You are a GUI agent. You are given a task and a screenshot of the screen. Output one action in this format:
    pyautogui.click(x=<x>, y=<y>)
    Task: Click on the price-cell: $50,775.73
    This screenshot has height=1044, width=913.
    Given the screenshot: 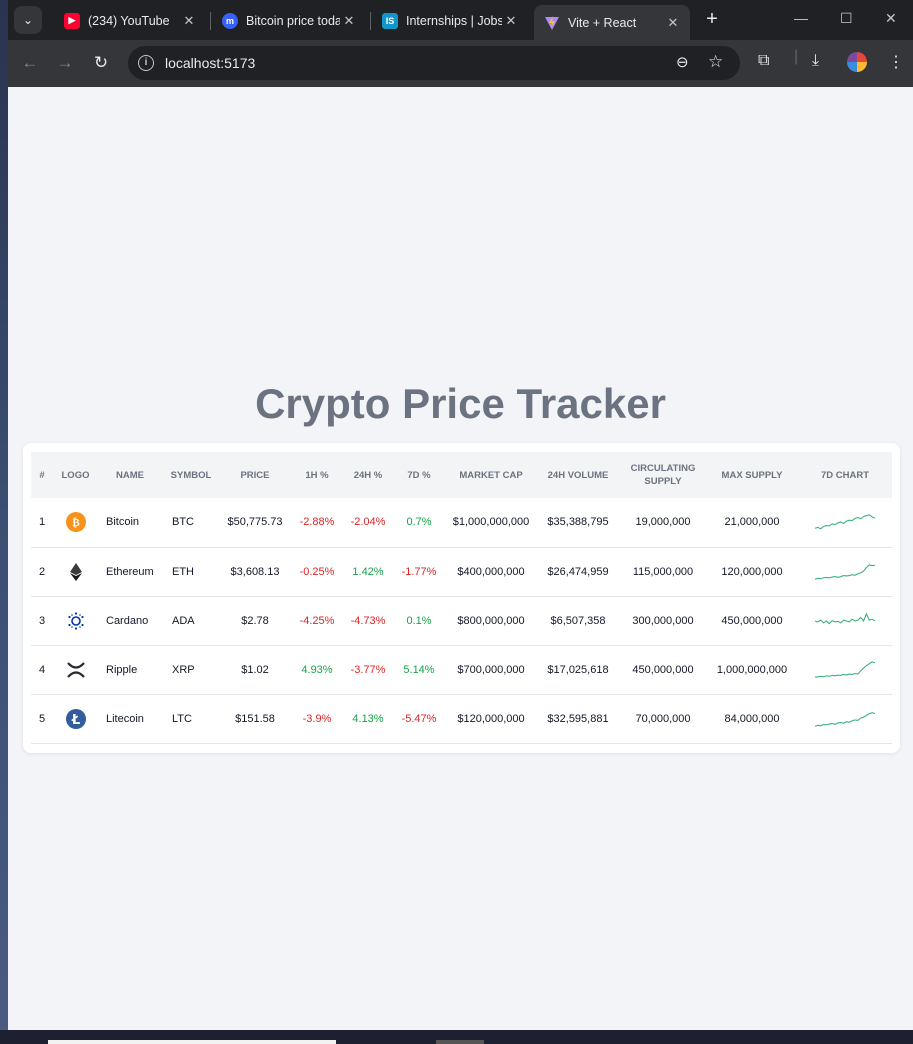 What is the action you would take?
    pyautogui.click(x=255, y=522)
    